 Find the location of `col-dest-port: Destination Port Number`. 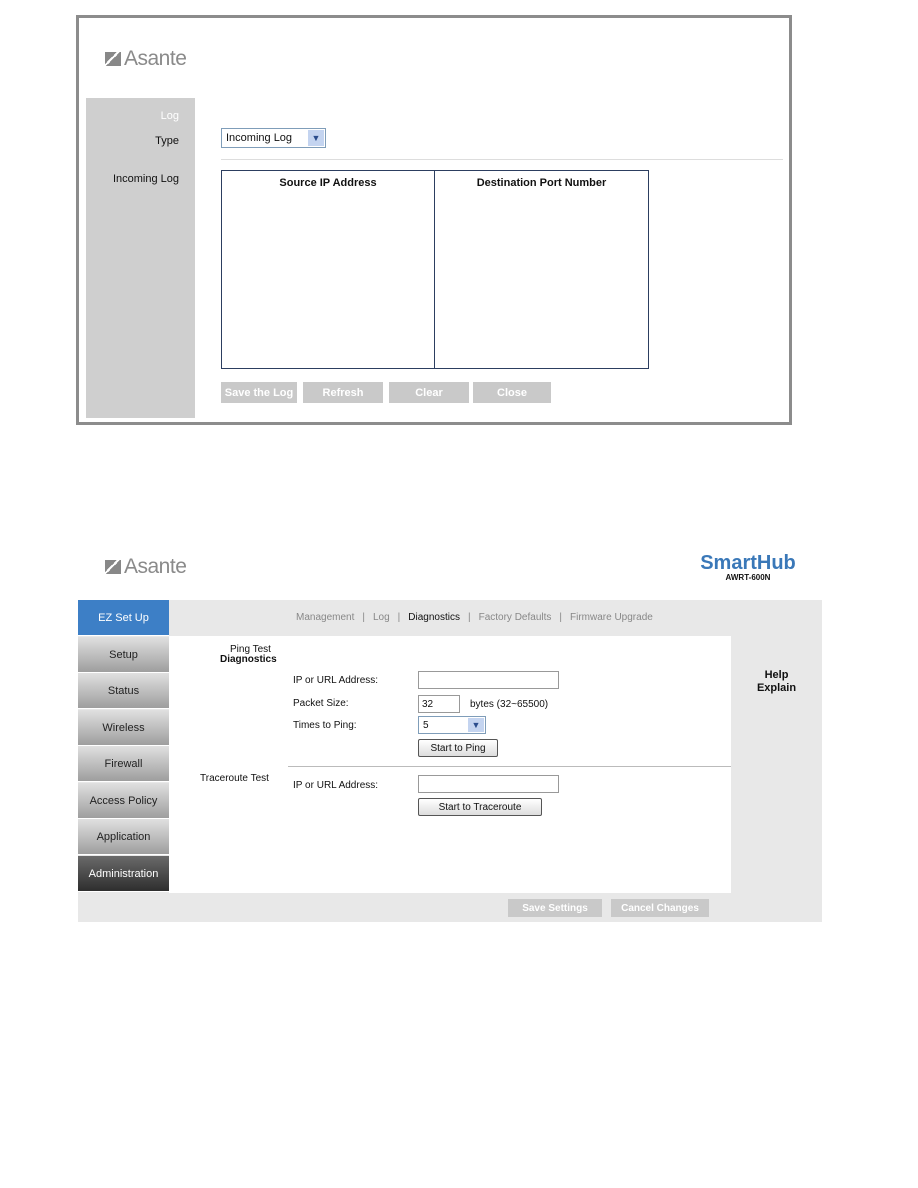

col-dest-port: Destination Port Number is located at coordinates (541, 183).